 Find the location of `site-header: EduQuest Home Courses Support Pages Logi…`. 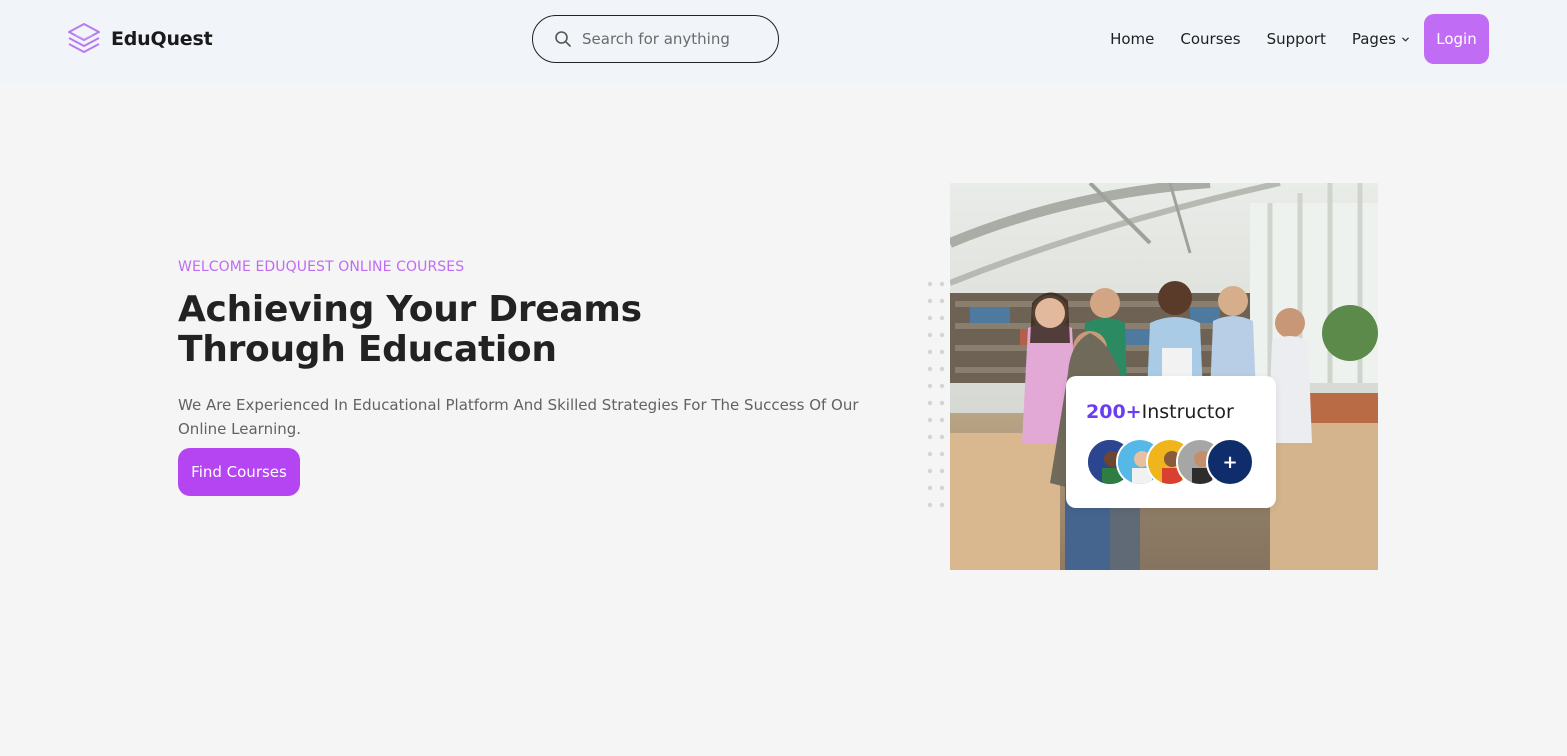

site-header: EduQuest Home Courses Support Pages Logi… is located at coordinates (783, 42).